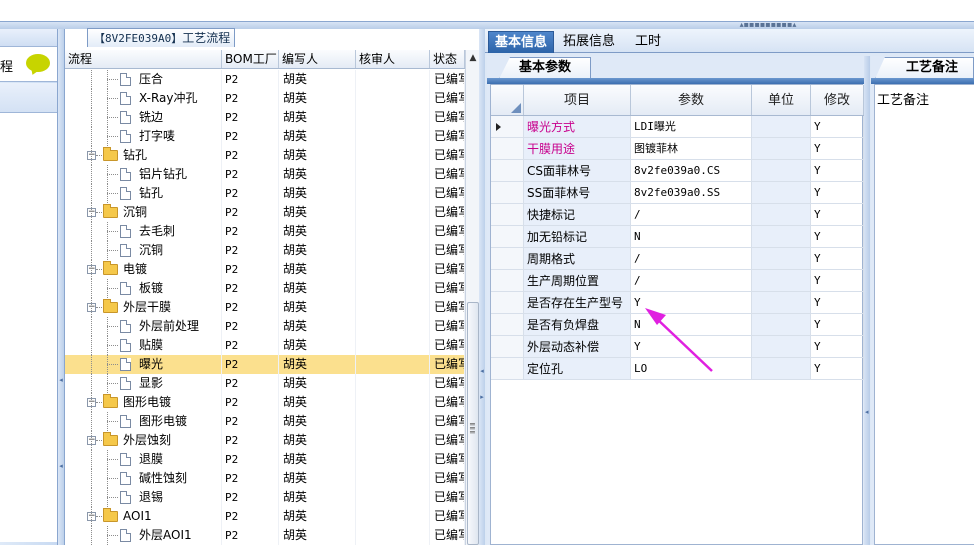 The image size is (974, 545). I want to click on tree-row: 压合 P2胡英 已编写, so click(265, 79).